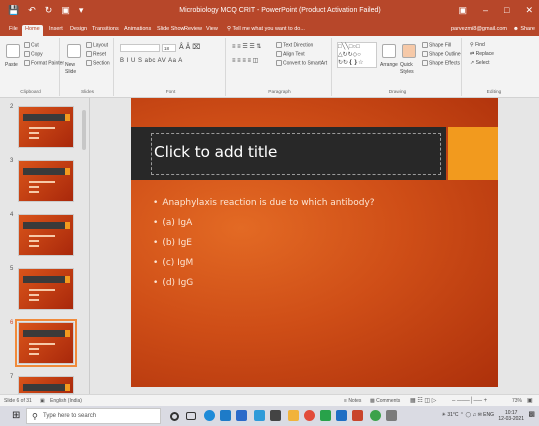 The width and height of the screenshot is (539, 426). I want to click on font-name-field, so click(140, 48).